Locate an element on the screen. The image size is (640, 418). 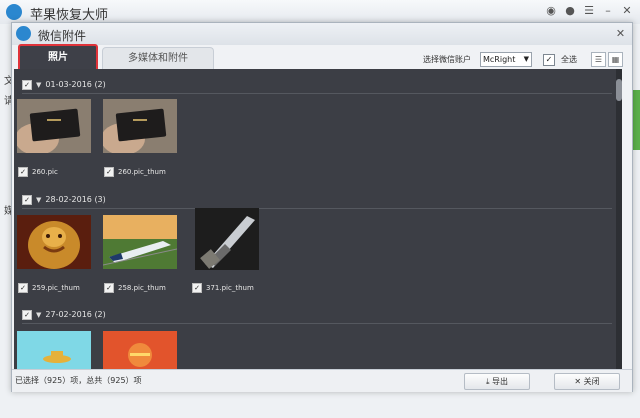
date-group-header: ✓ ▼ 28-02-2016 (3) is located at coordinates (64, 200).